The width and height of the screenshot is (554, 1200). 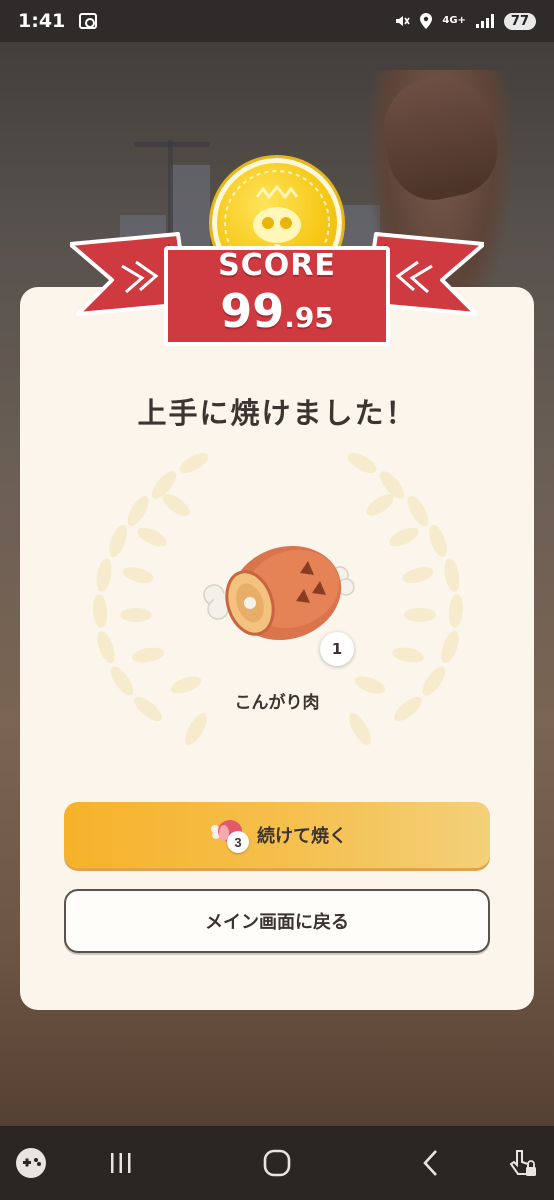 What do you see at coordinates (42, 21) in the screenshot?
I see `status-time: 1:41` at bounding box center [42, 21].